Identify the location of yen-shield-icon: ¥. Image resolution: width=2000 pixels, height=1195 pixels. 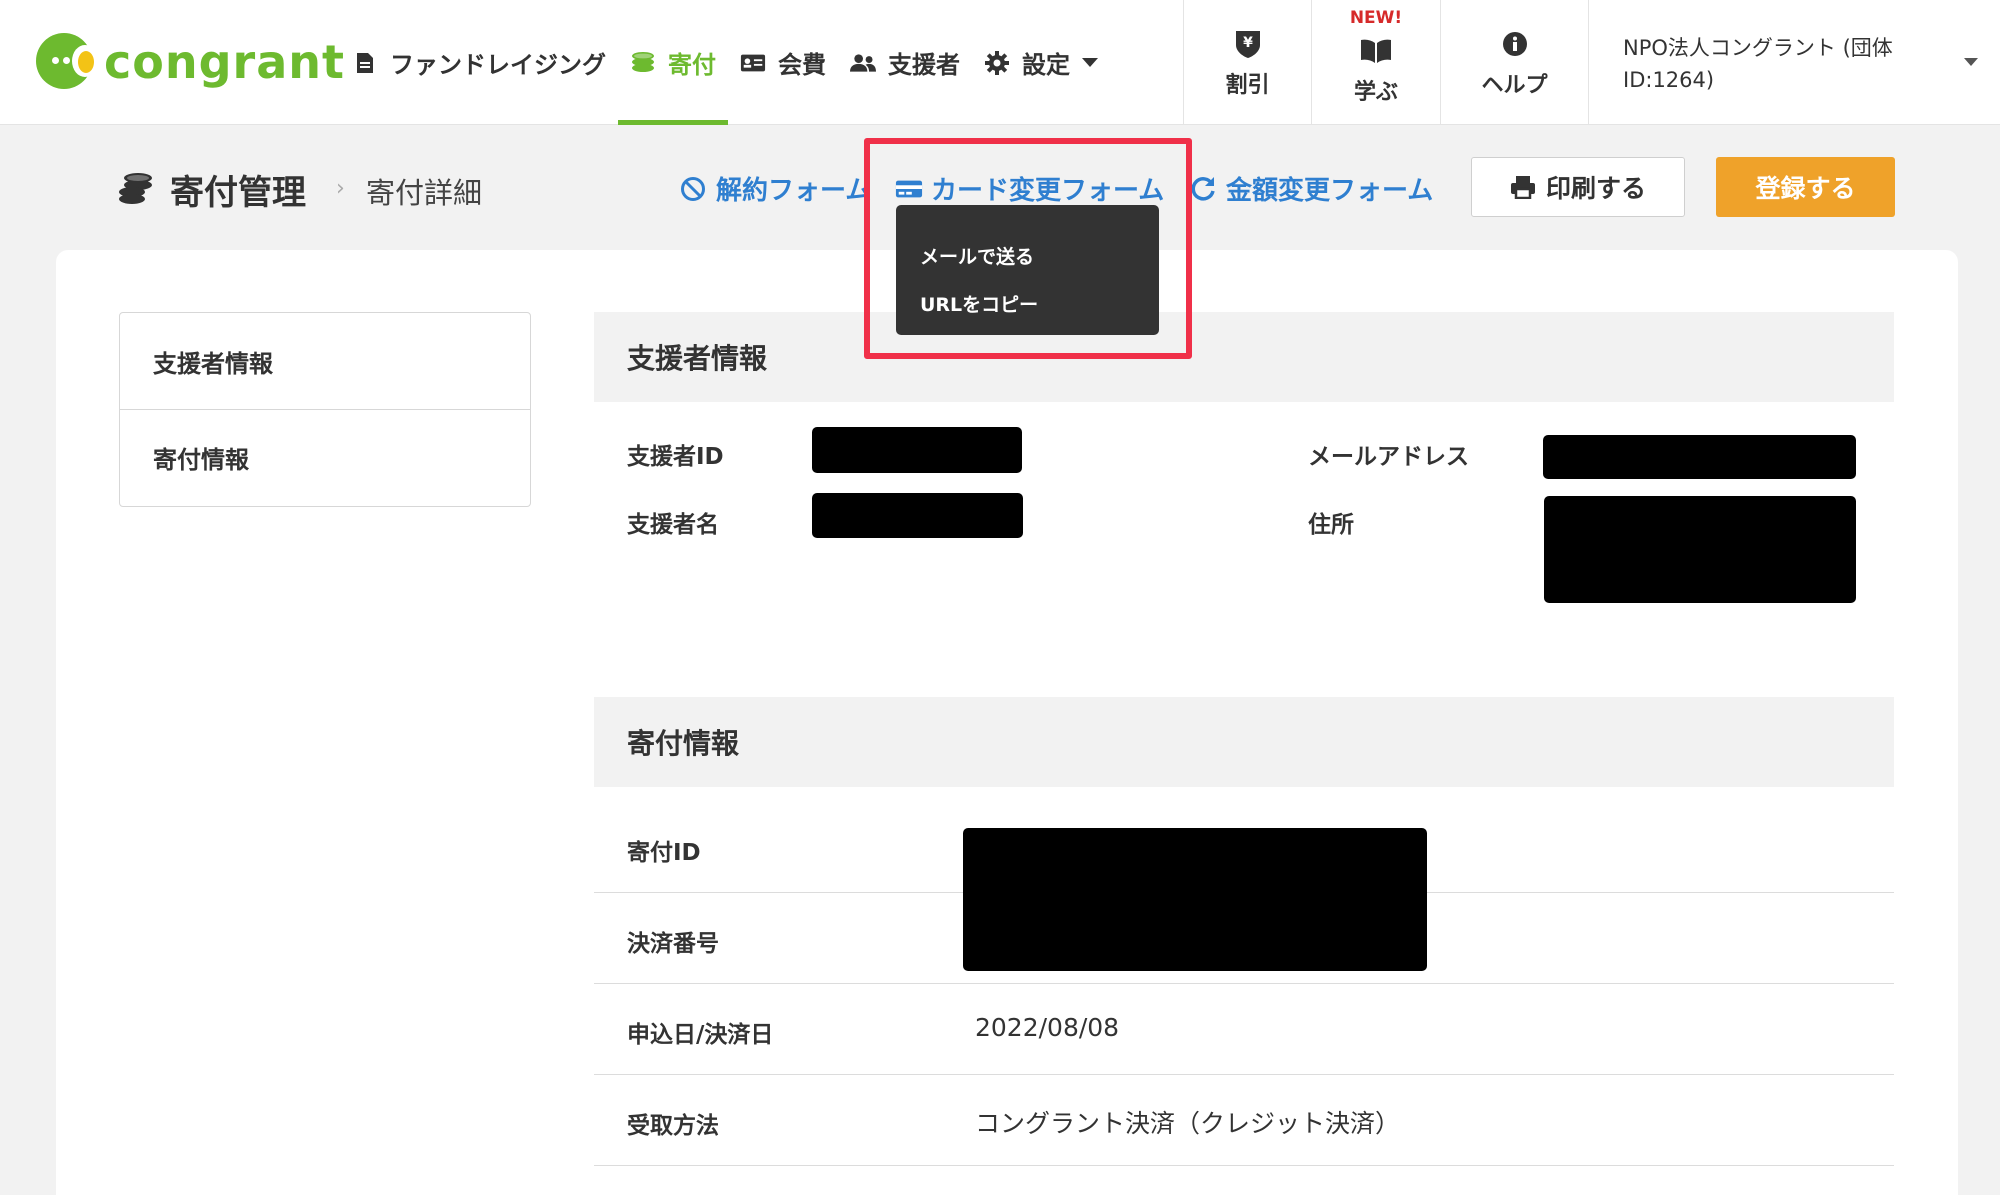
(1248, 44).